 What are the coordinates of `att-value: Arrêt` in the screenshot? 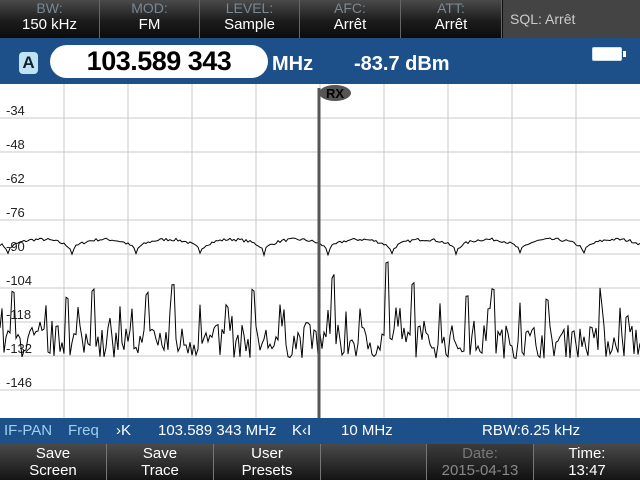 It's located at (451, 24).